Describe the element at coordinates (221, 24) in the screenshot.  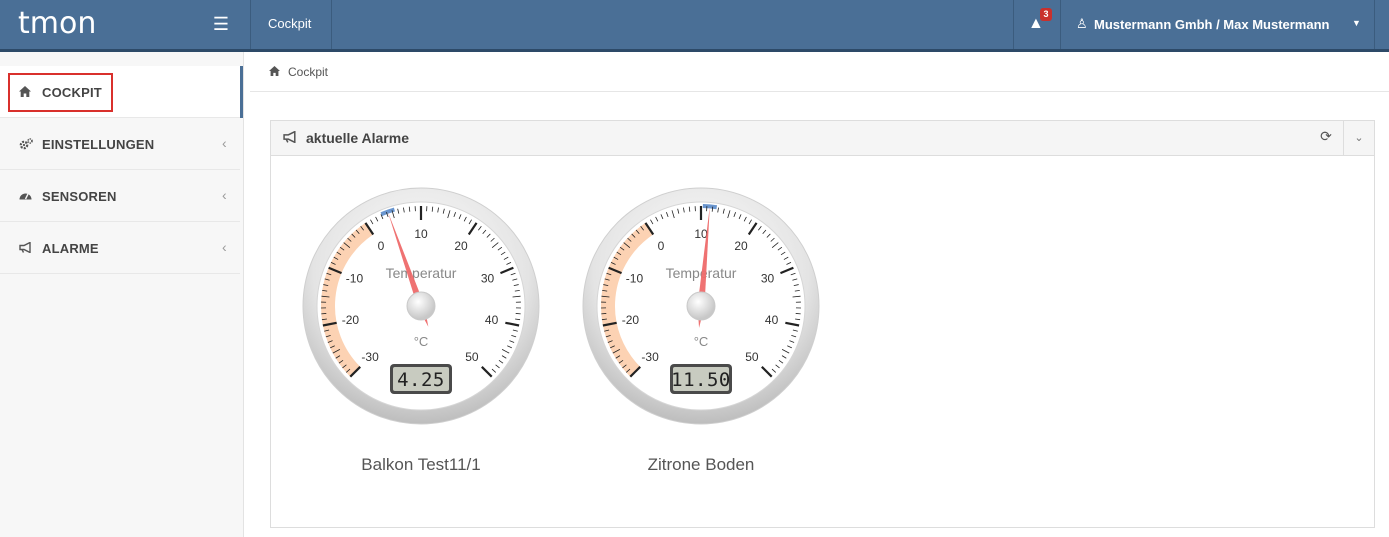
I see `hamburger-icon: ☰` at that location.